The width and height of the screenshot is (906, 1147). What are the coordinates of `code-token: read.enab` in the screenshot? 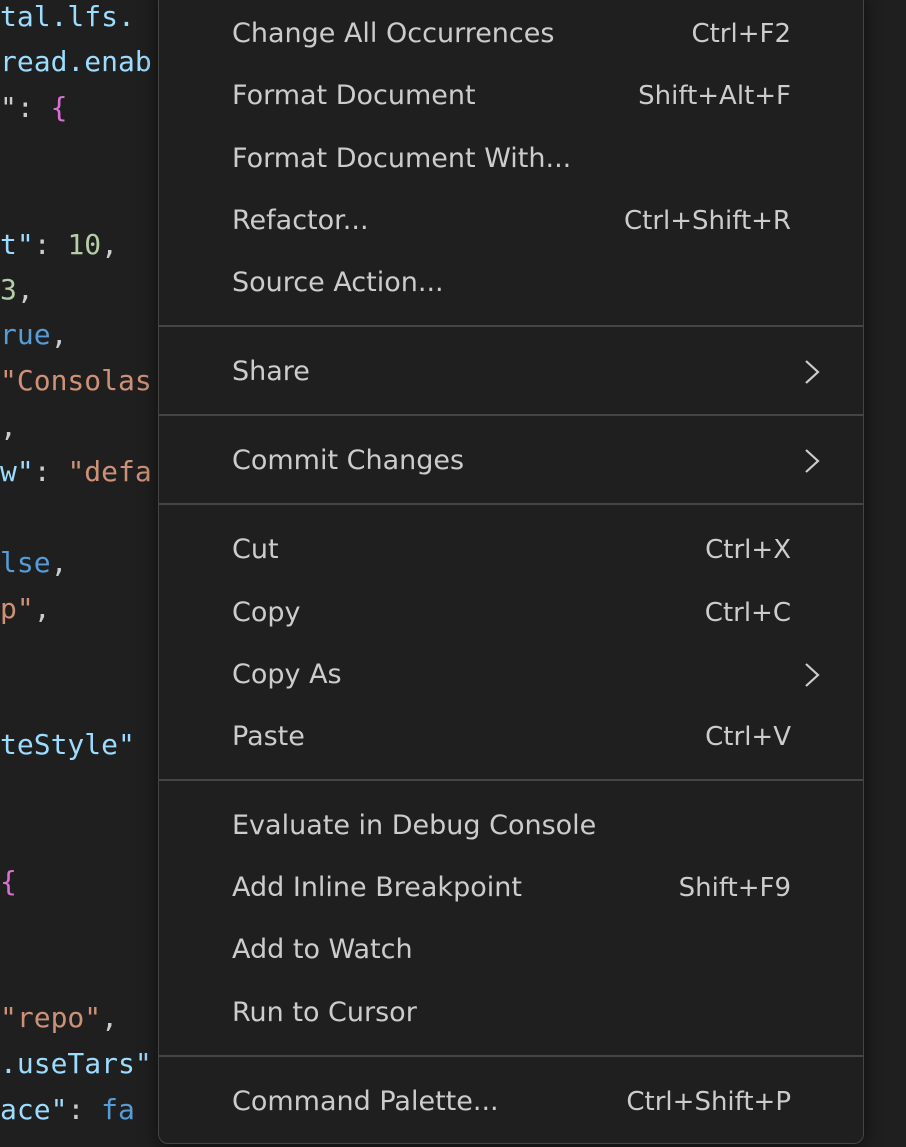 It's located at (76, 61).